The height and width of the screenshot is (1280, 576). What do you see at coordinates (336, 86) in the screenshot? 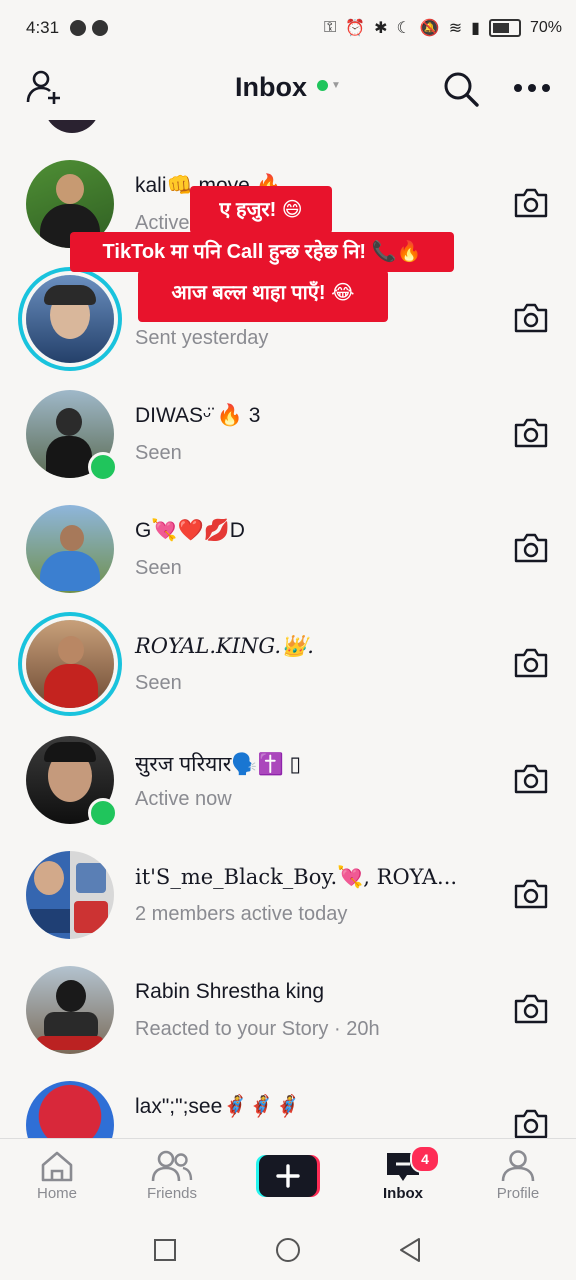
I see `chevron-down-icon: ▼` at bounding box center [336, 86].